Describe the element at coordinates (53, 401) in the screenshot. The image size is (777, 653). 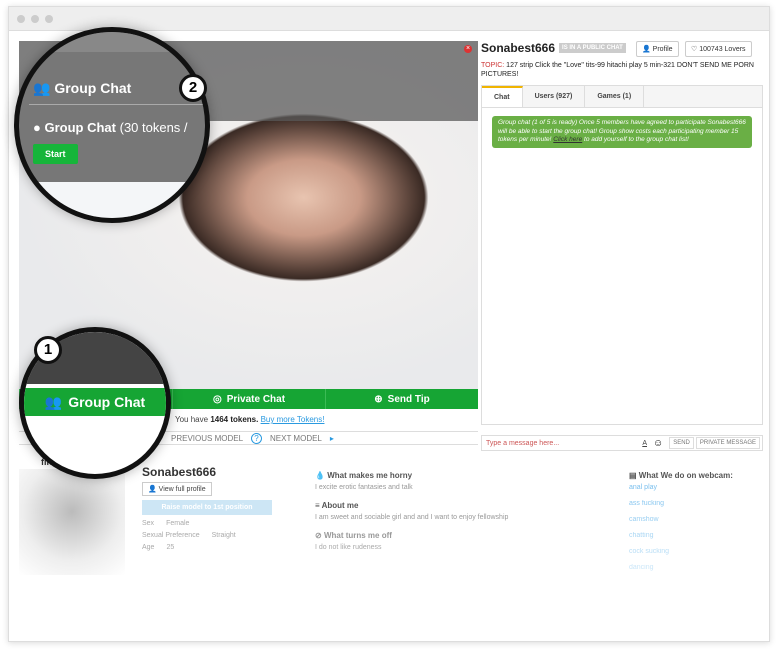
I see `users-icon: 👥` at that location.